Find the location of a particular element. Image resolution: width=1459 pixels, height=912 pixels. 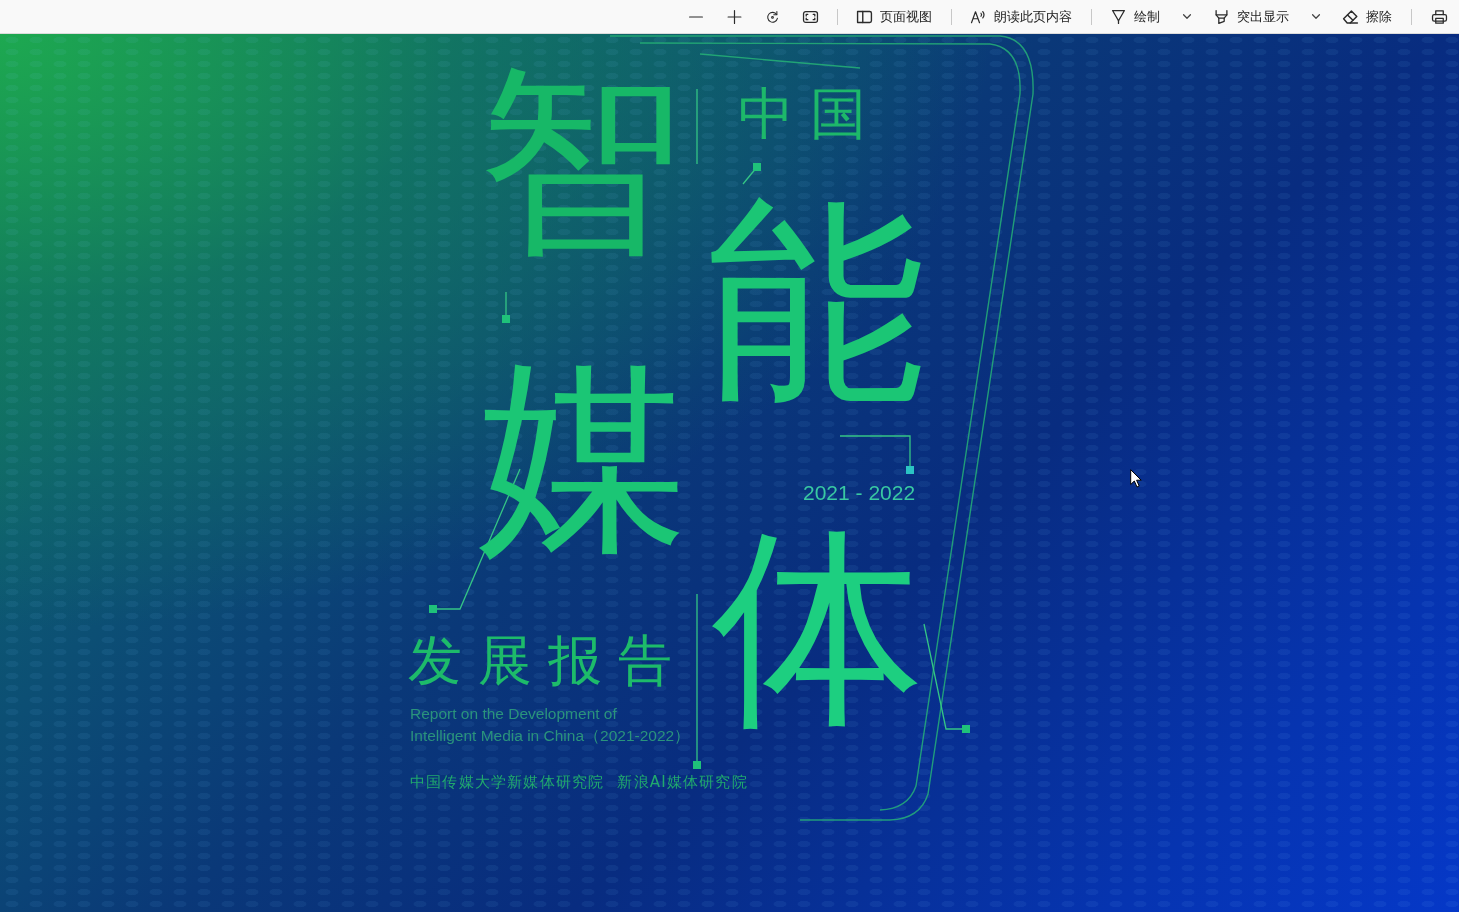

rotate-icon is located at coordinates (772, 16).